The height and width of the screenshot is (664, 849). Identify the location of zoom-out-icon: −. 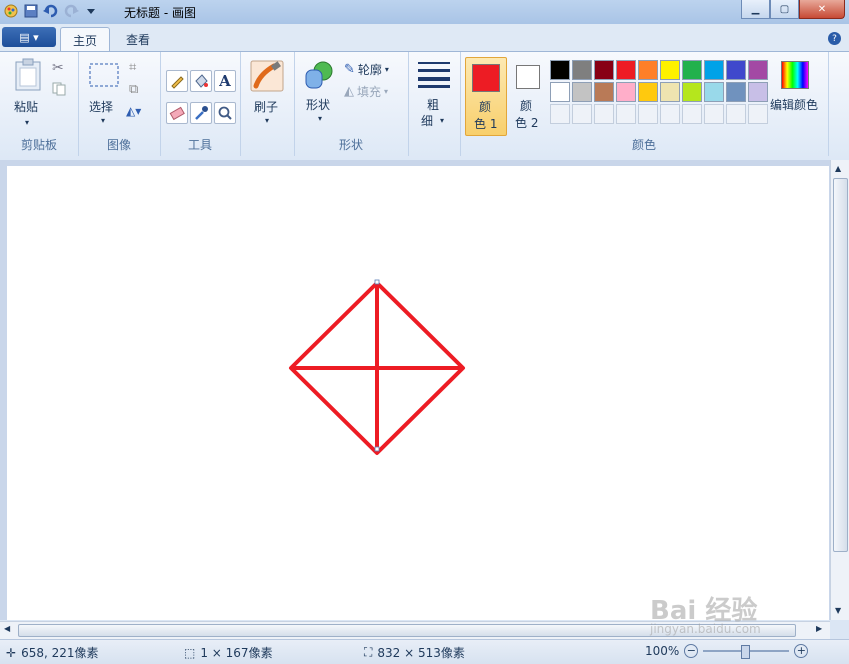
(691, 651).